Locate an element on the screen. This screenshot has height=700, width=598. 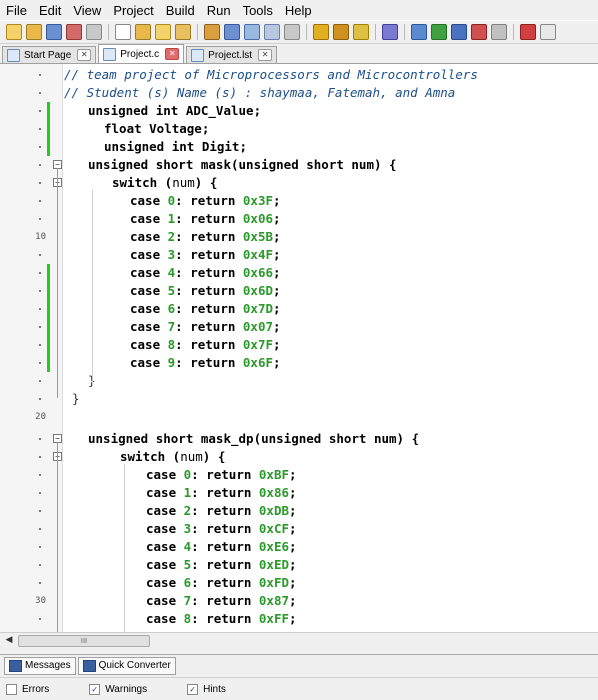
print-preview-icon is located at coordinates (292, 32).